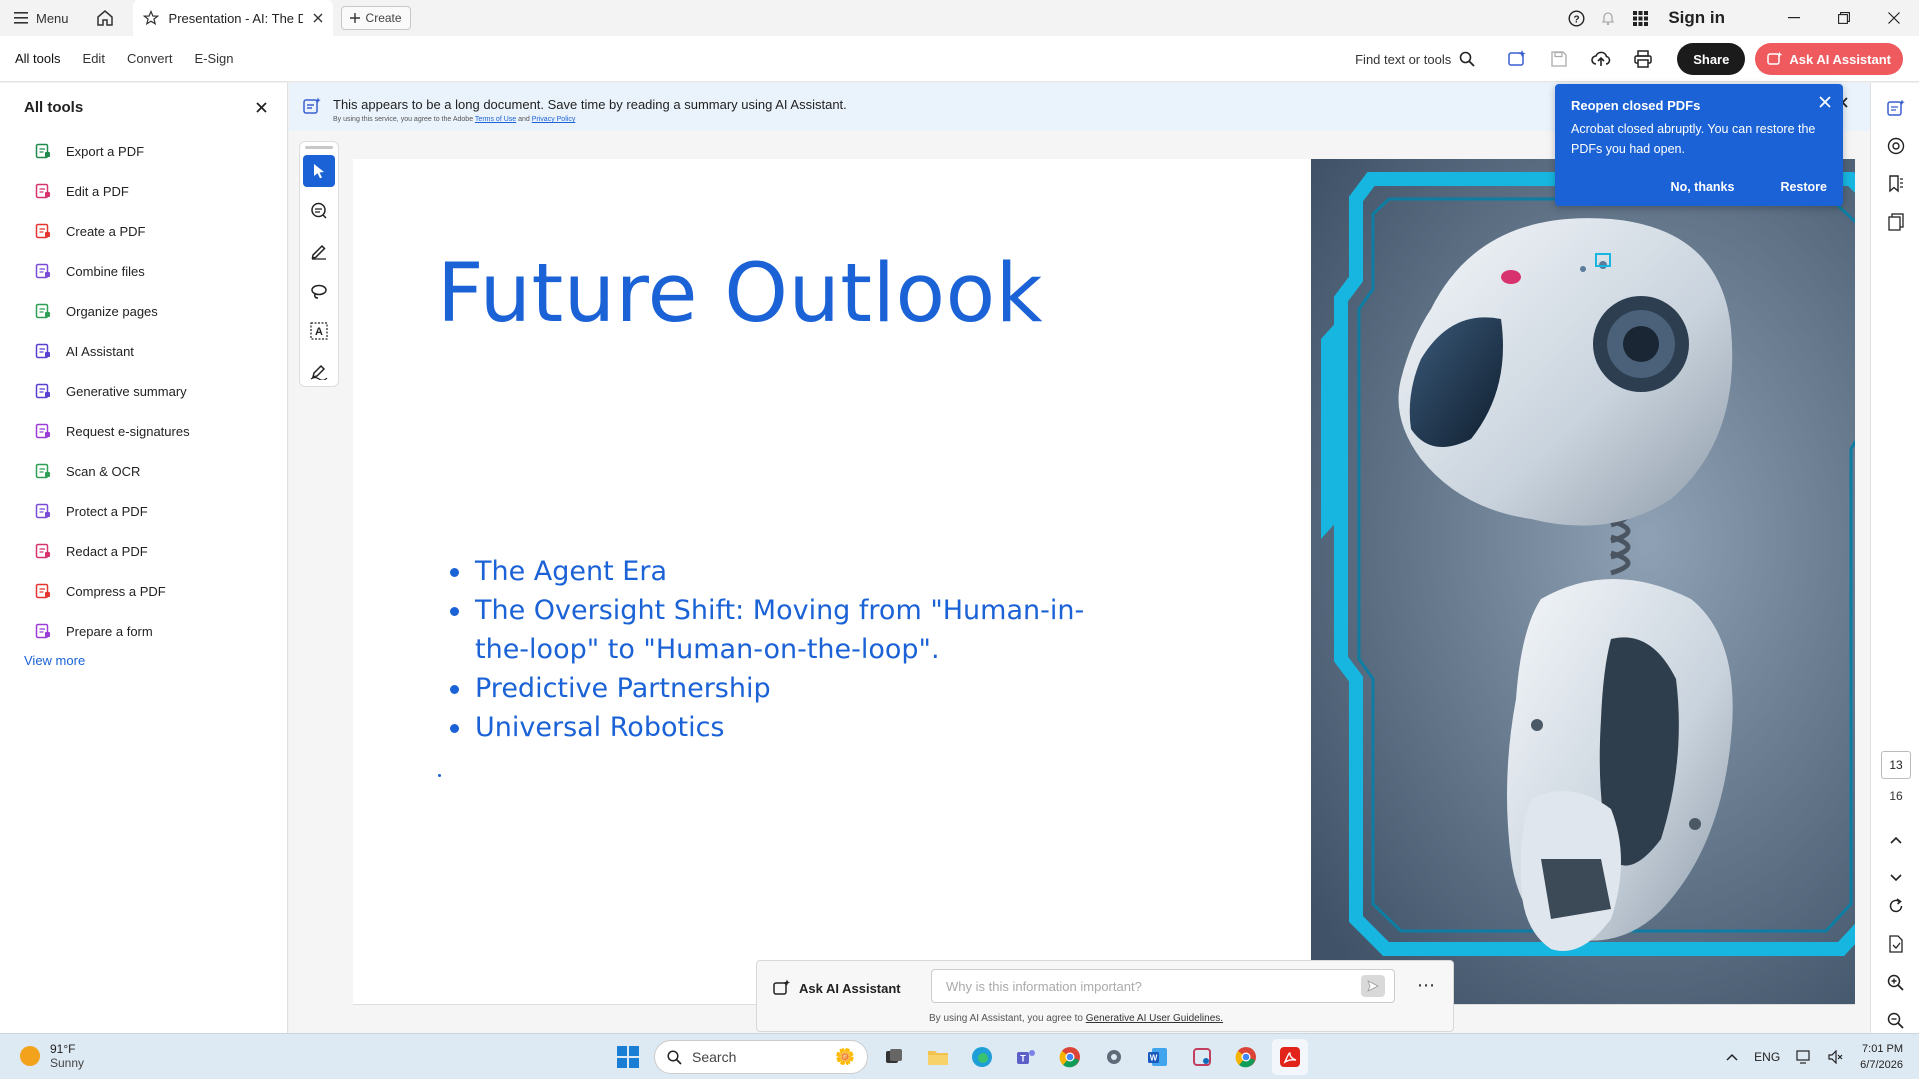 This screenshot has width=1919, height=1079. What do you see at coordinates (1373, 986) in the screenshot?
I see `send-button` at bounding box center [1373, 986].